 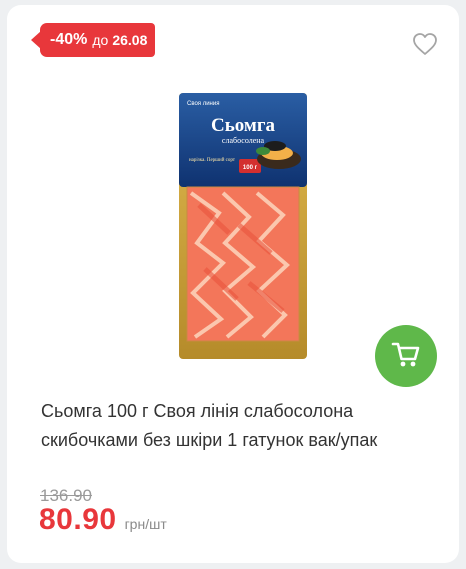 What do you see at coordinates (243, 125) in the screenshot?
I see `package-title: Сьомга` at bounding box center [243, 125].